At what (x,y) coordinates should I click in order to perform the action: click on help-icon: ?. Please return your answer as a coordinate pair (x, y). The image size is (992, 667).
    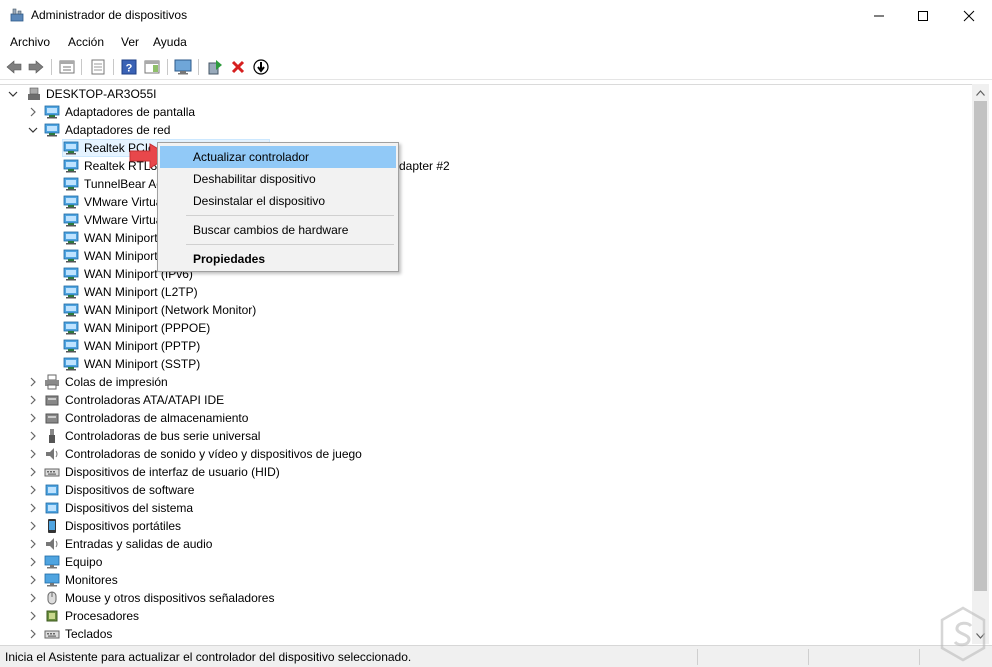
    Looking at the image, I should click on (129, 67).